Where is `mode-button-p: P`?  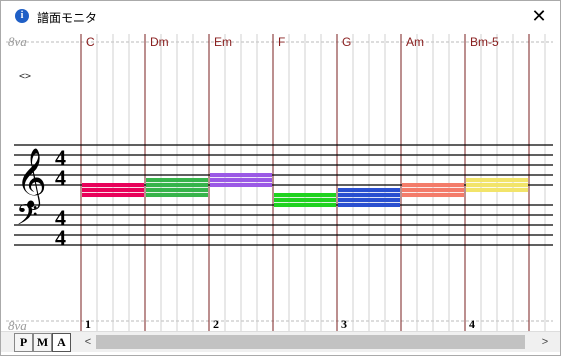 mode-button-p: P is located at coordinates (23, 342).